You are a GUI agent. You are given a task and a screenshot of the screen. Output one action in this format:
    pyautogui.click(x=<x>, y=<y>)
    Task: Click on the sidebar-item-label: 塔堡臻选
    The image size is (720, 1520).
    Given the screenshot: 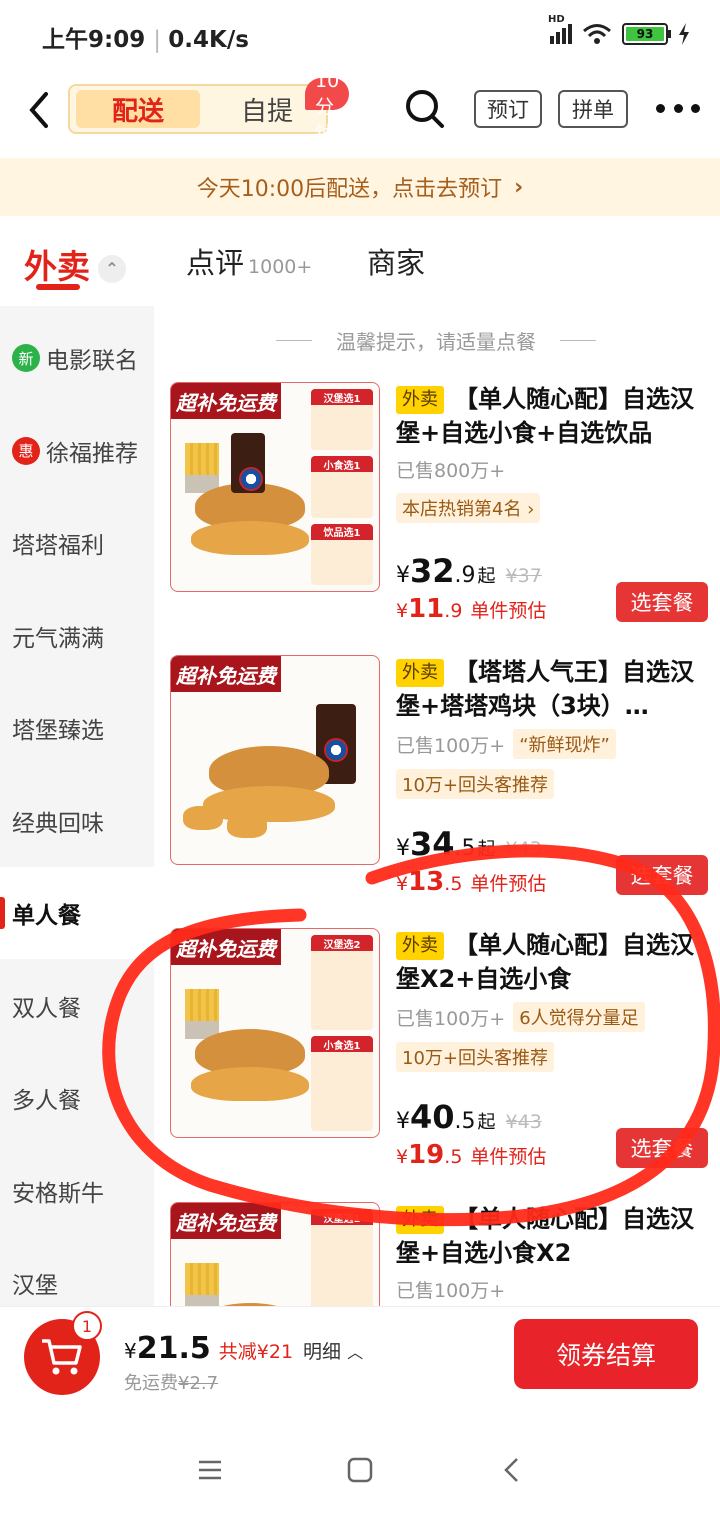 What is the action you would take?
    pyautogui.click(x=58, y=731)
    